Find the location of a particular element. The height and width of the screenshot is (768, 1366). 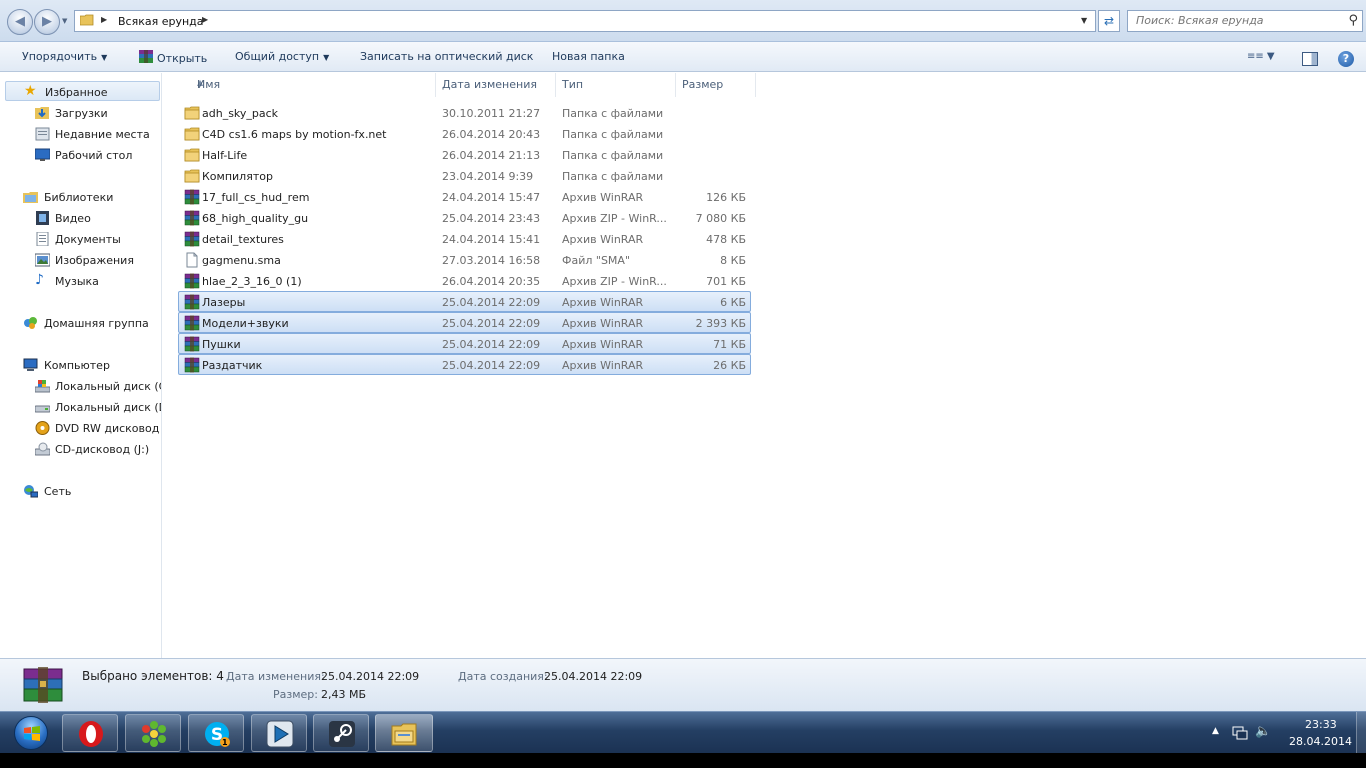

network-status-icon is located at coordinates (1240, 733).